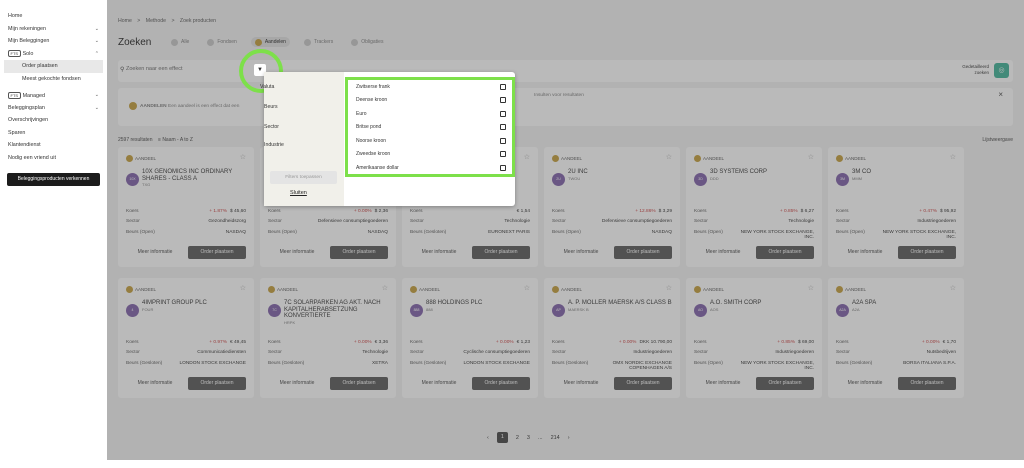  Describe the element at coordinates (53, 66) in the screenshot. I see `sidebar-item-order-plaatsen: Order plaatsen` at that location.